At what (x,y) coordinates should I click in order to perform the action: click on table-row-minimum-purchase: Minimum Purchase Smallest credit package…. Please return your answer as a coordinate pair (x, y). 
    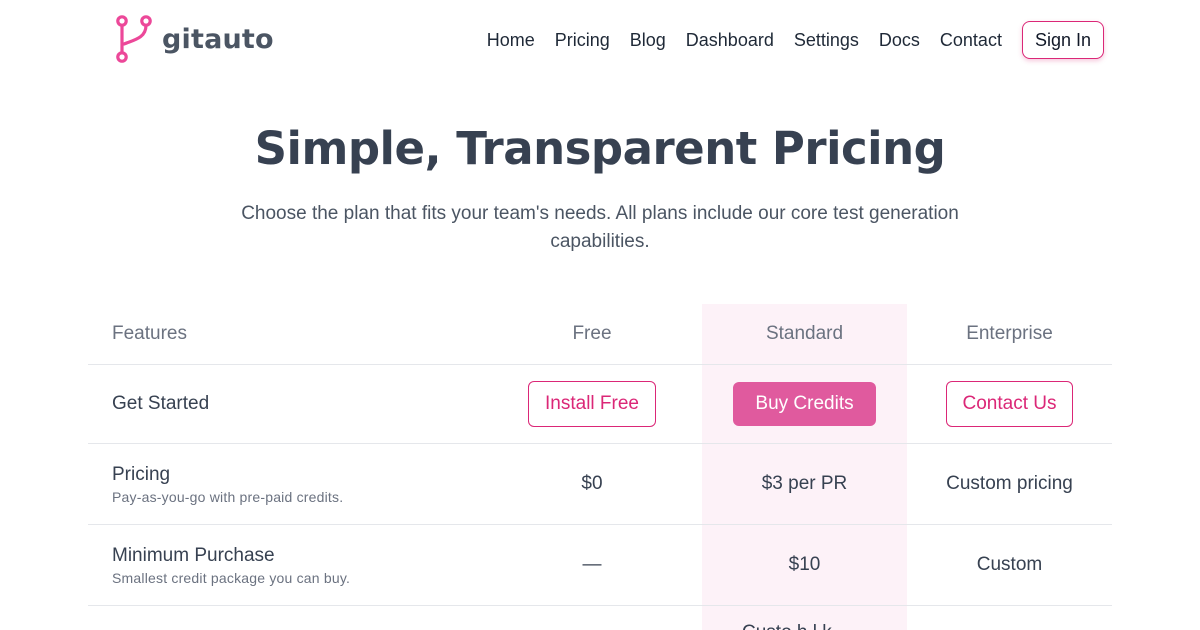
    Looking at the image, I should click on (600, 565).